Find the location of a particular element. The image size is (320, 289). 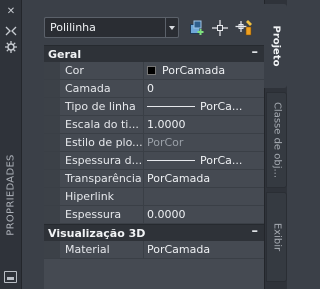

category-title: Geral is located at coordinates (65, 54).